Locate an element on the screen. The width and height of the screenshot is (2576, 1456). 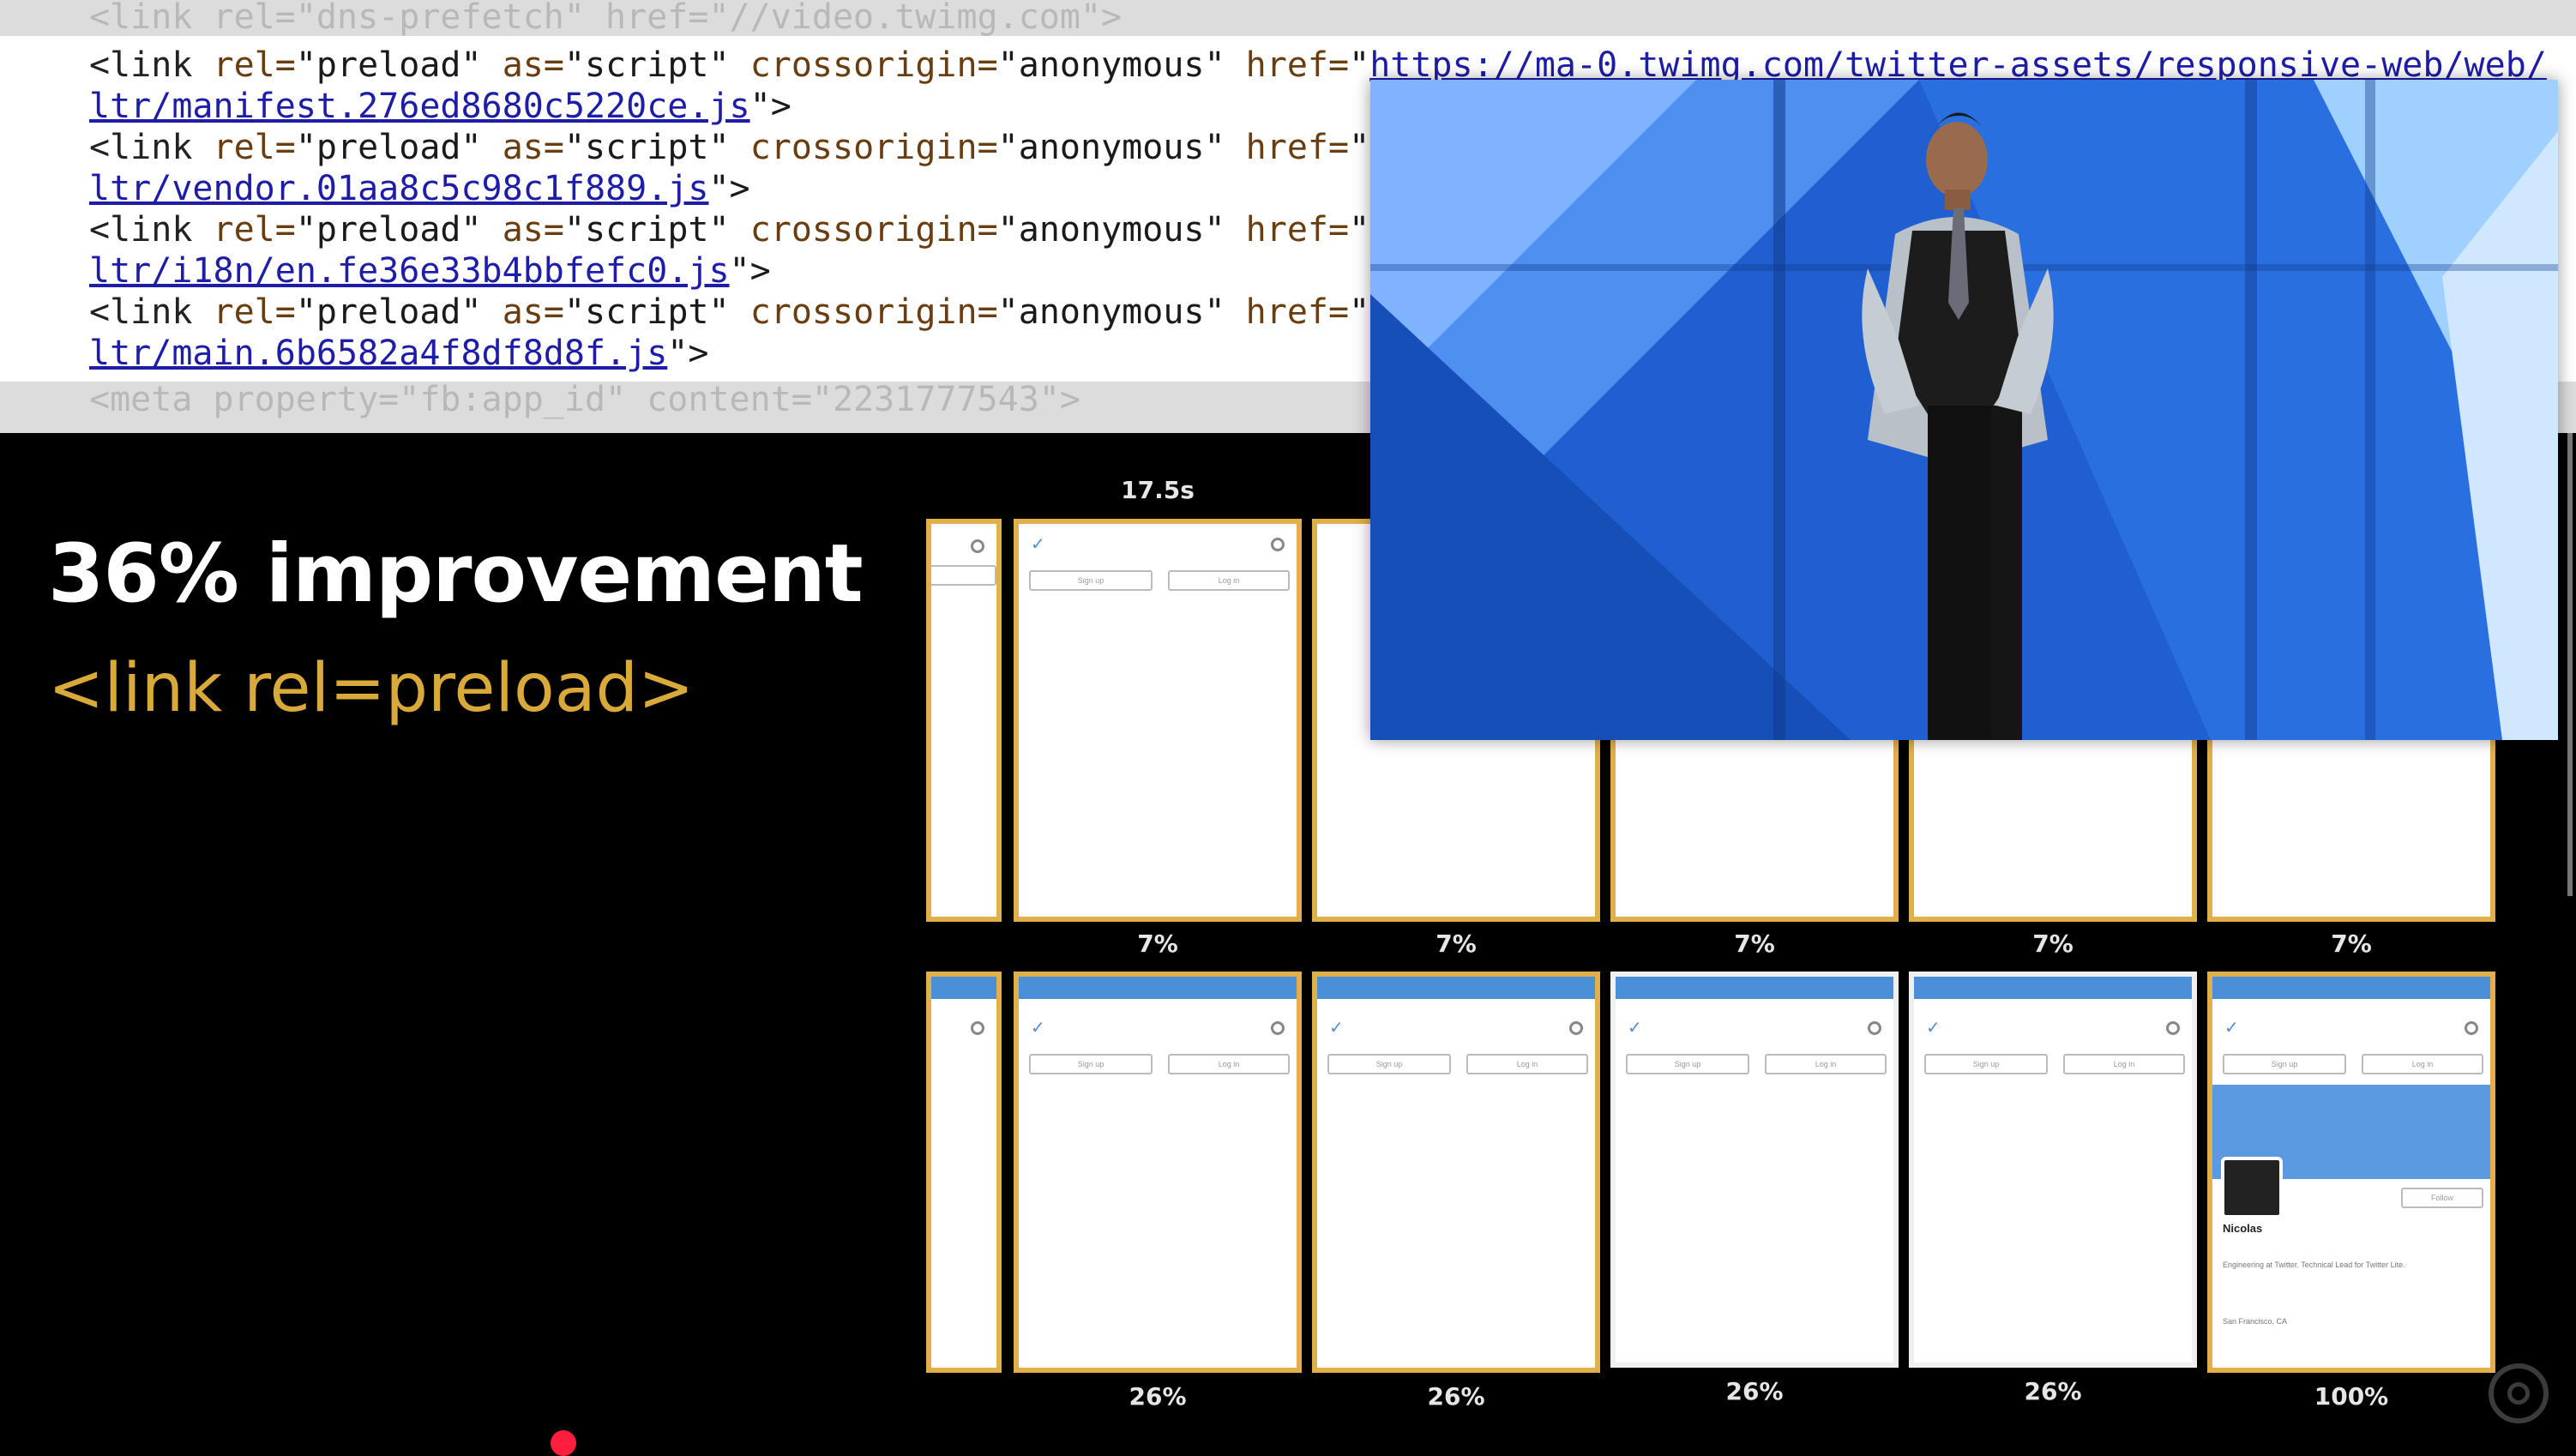
profile-name: Nicolas is located at coordinates (2243, 1228).